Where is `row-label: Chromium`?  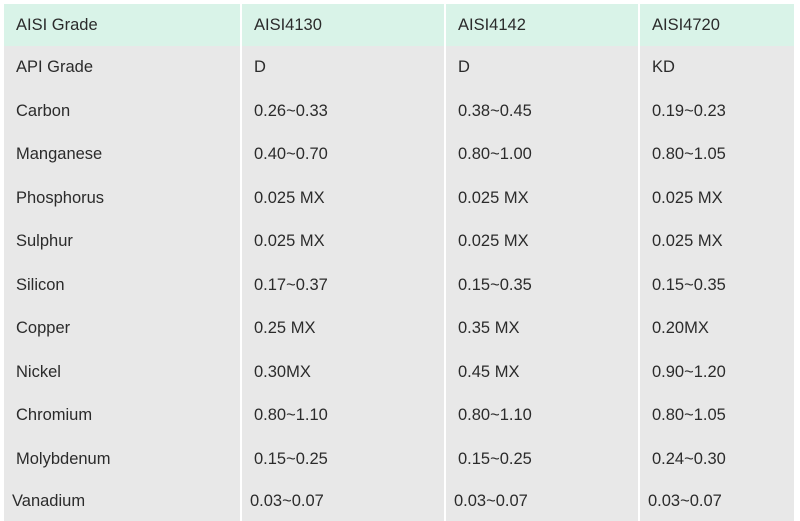 row-label: Chromium is located at coordinates (123, 416).